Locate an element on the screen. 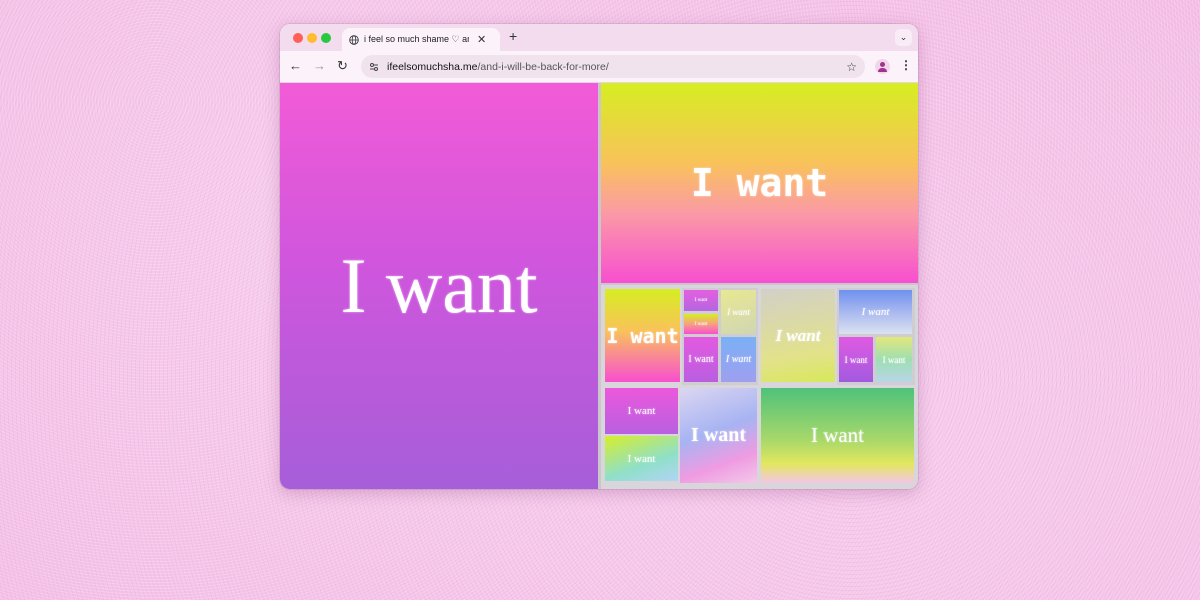 The width and height of the screenshot is (1200, 600). tab-active: i feel so much shame ♡ and i ✕ is located at coordinates (421, 39).